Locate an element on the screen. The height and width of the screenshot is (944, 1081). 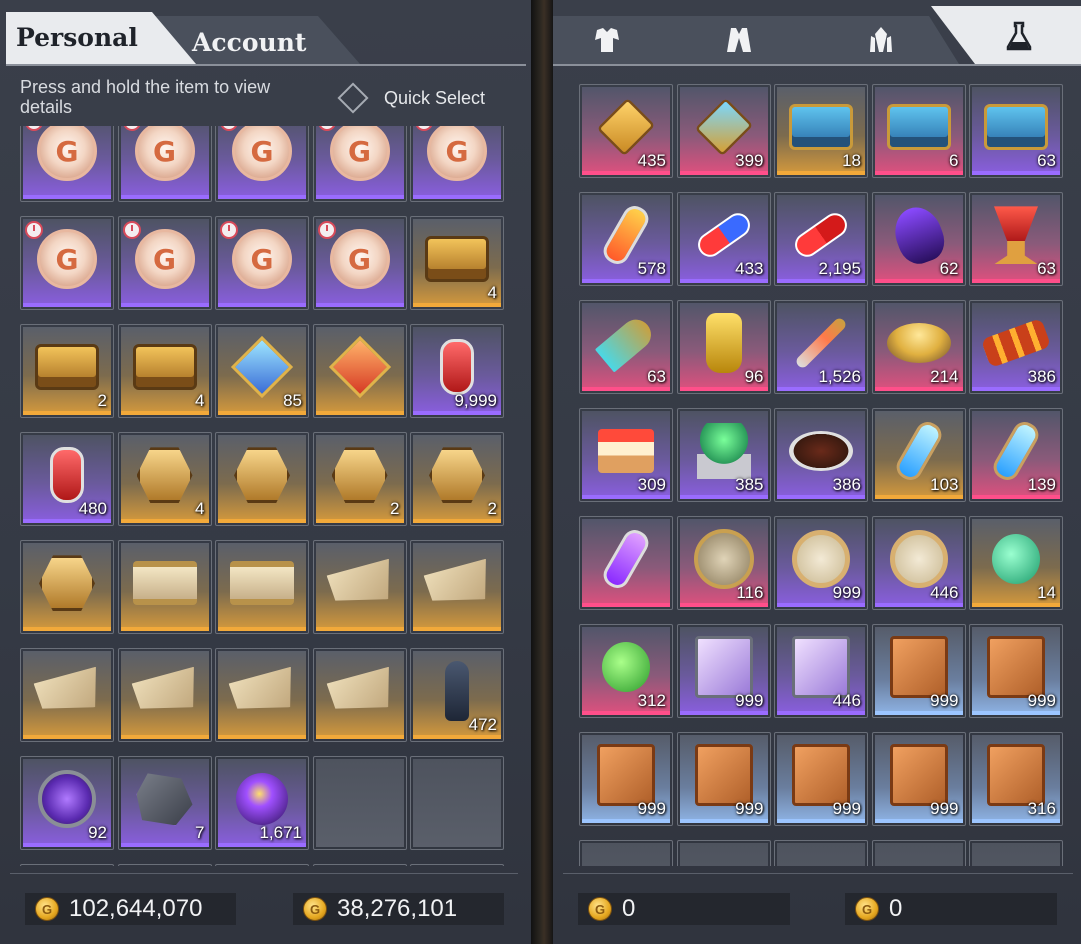
item-slot: 92 is located at coordinates (67, 803).